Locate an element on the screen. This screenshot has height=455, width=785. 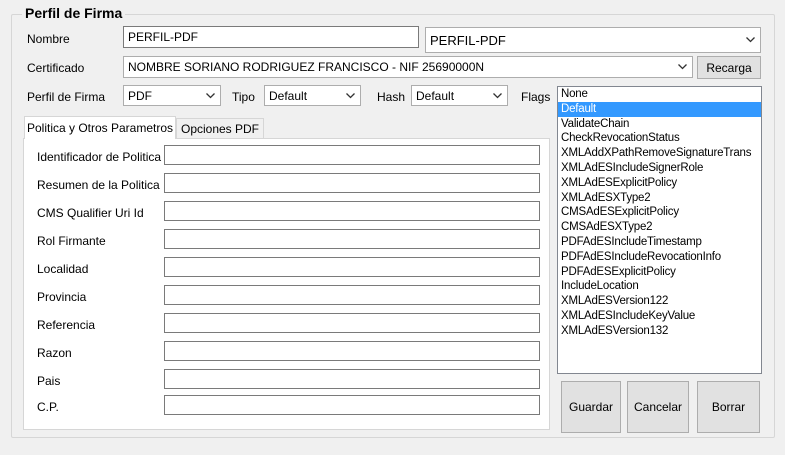
flags-list-item: Default is located at coordinates (659, 109).